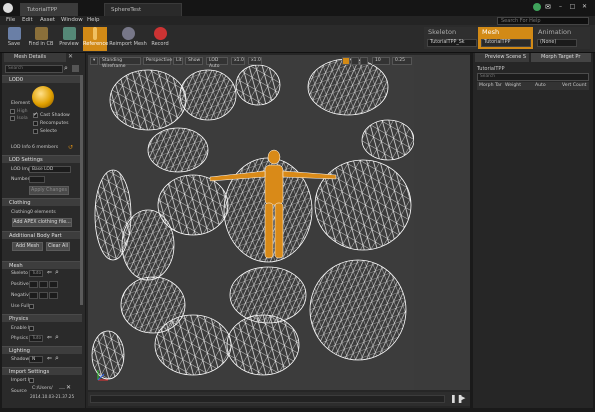 Image resolution: width=595 pixels, height=412 pixels. What do you see at coordinates (94, 61) in the screenshot?
I see `viewport-options-button: ▾` at bounding box center [94, 61].